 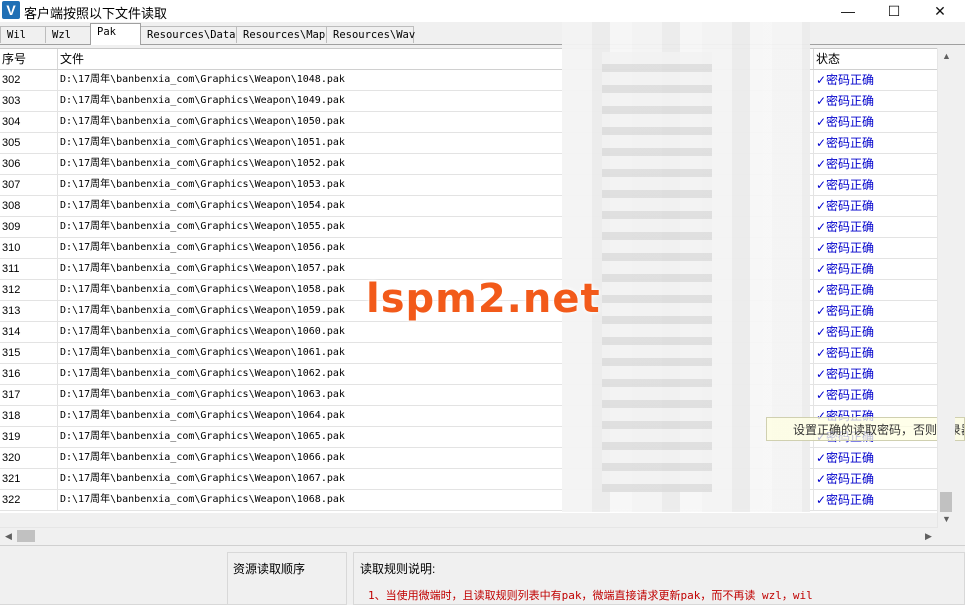 What do you see at coordinates (940, 11) in the screenshot?
I see `close-button: ✕` at bounding box center [940, 11].